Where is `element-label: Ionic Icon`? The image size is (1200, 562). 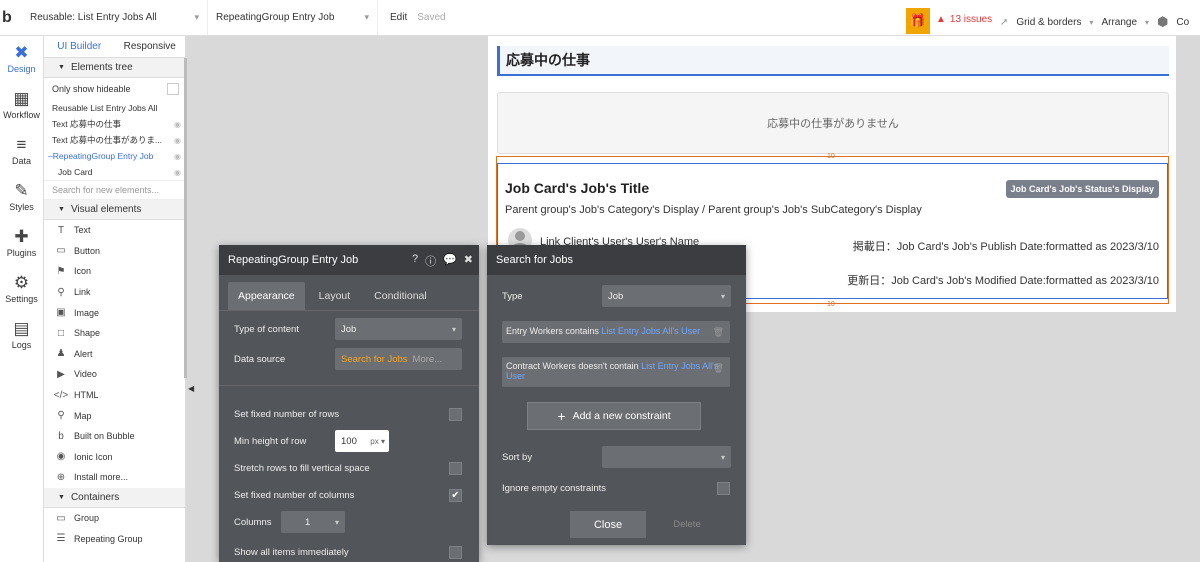
element-label: Ionic Icon is located at coordinates (93, 456).